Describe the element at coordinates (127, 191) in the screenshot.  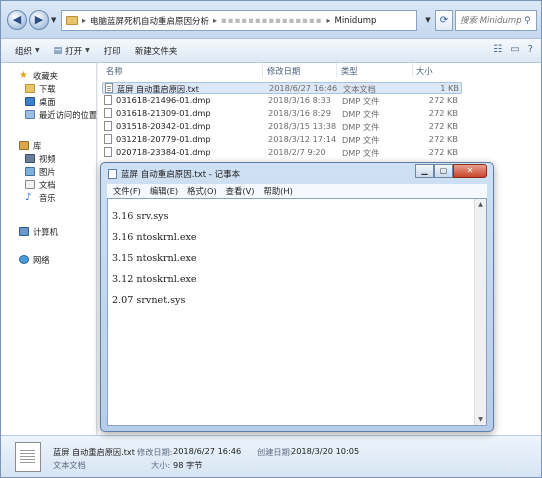
I see `menu-file: 文件(F)` at that location.